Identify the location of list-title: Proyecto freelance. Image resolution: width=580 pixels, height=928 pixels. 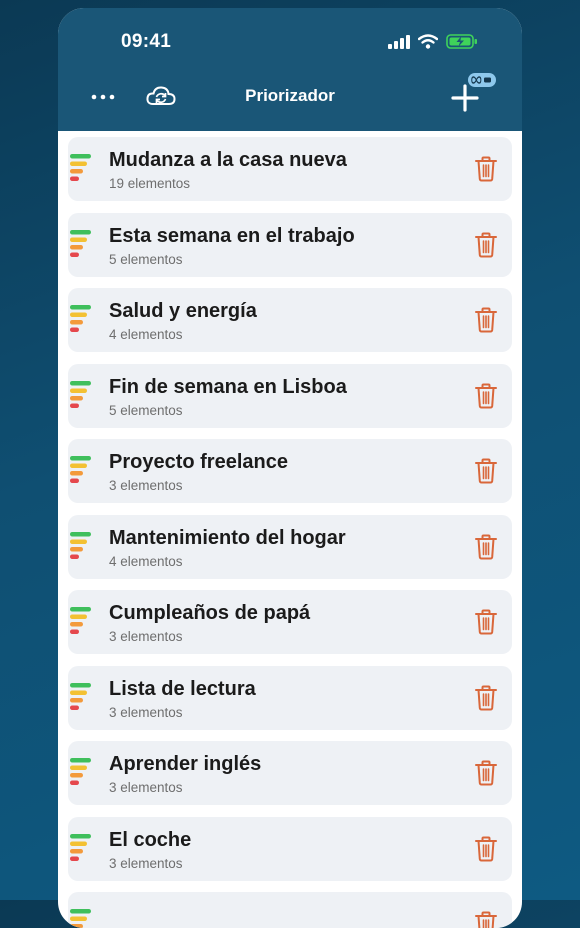
(198, 462).